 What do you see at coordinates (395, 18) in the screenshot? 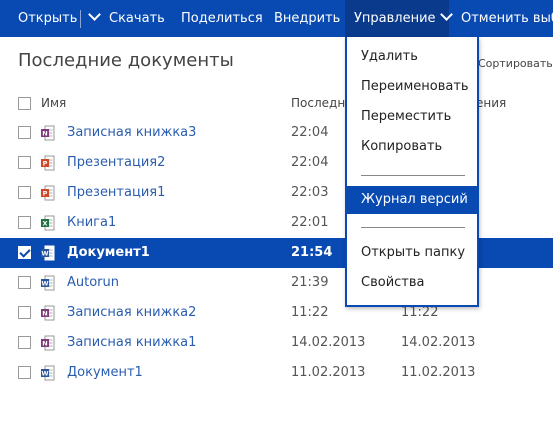
I see `manage-label: Управление` at bounding box center [395, 18].